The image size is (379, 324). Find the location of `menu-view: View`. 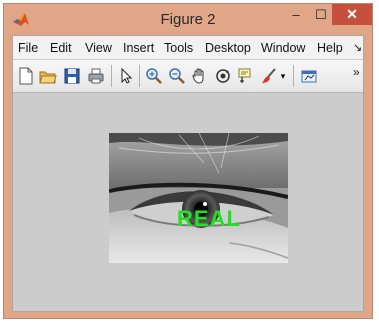

menu-view: View is located at coordinates (98, 48).